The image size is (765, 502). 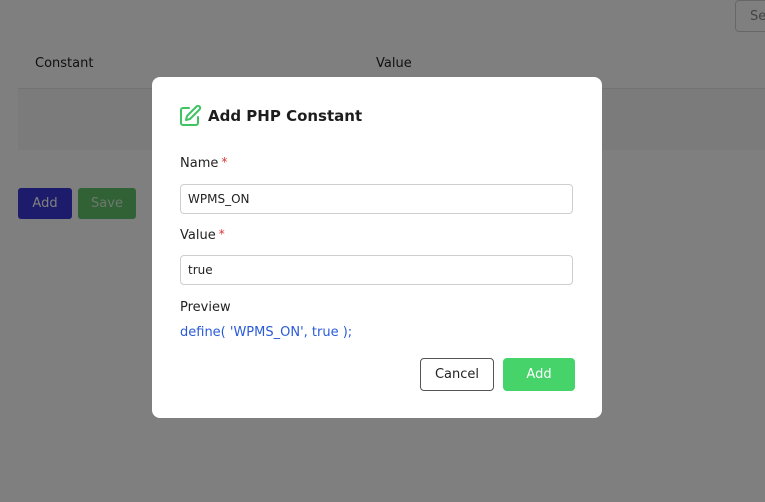 I want to click on edit-icon, so click(x=190, y=116).